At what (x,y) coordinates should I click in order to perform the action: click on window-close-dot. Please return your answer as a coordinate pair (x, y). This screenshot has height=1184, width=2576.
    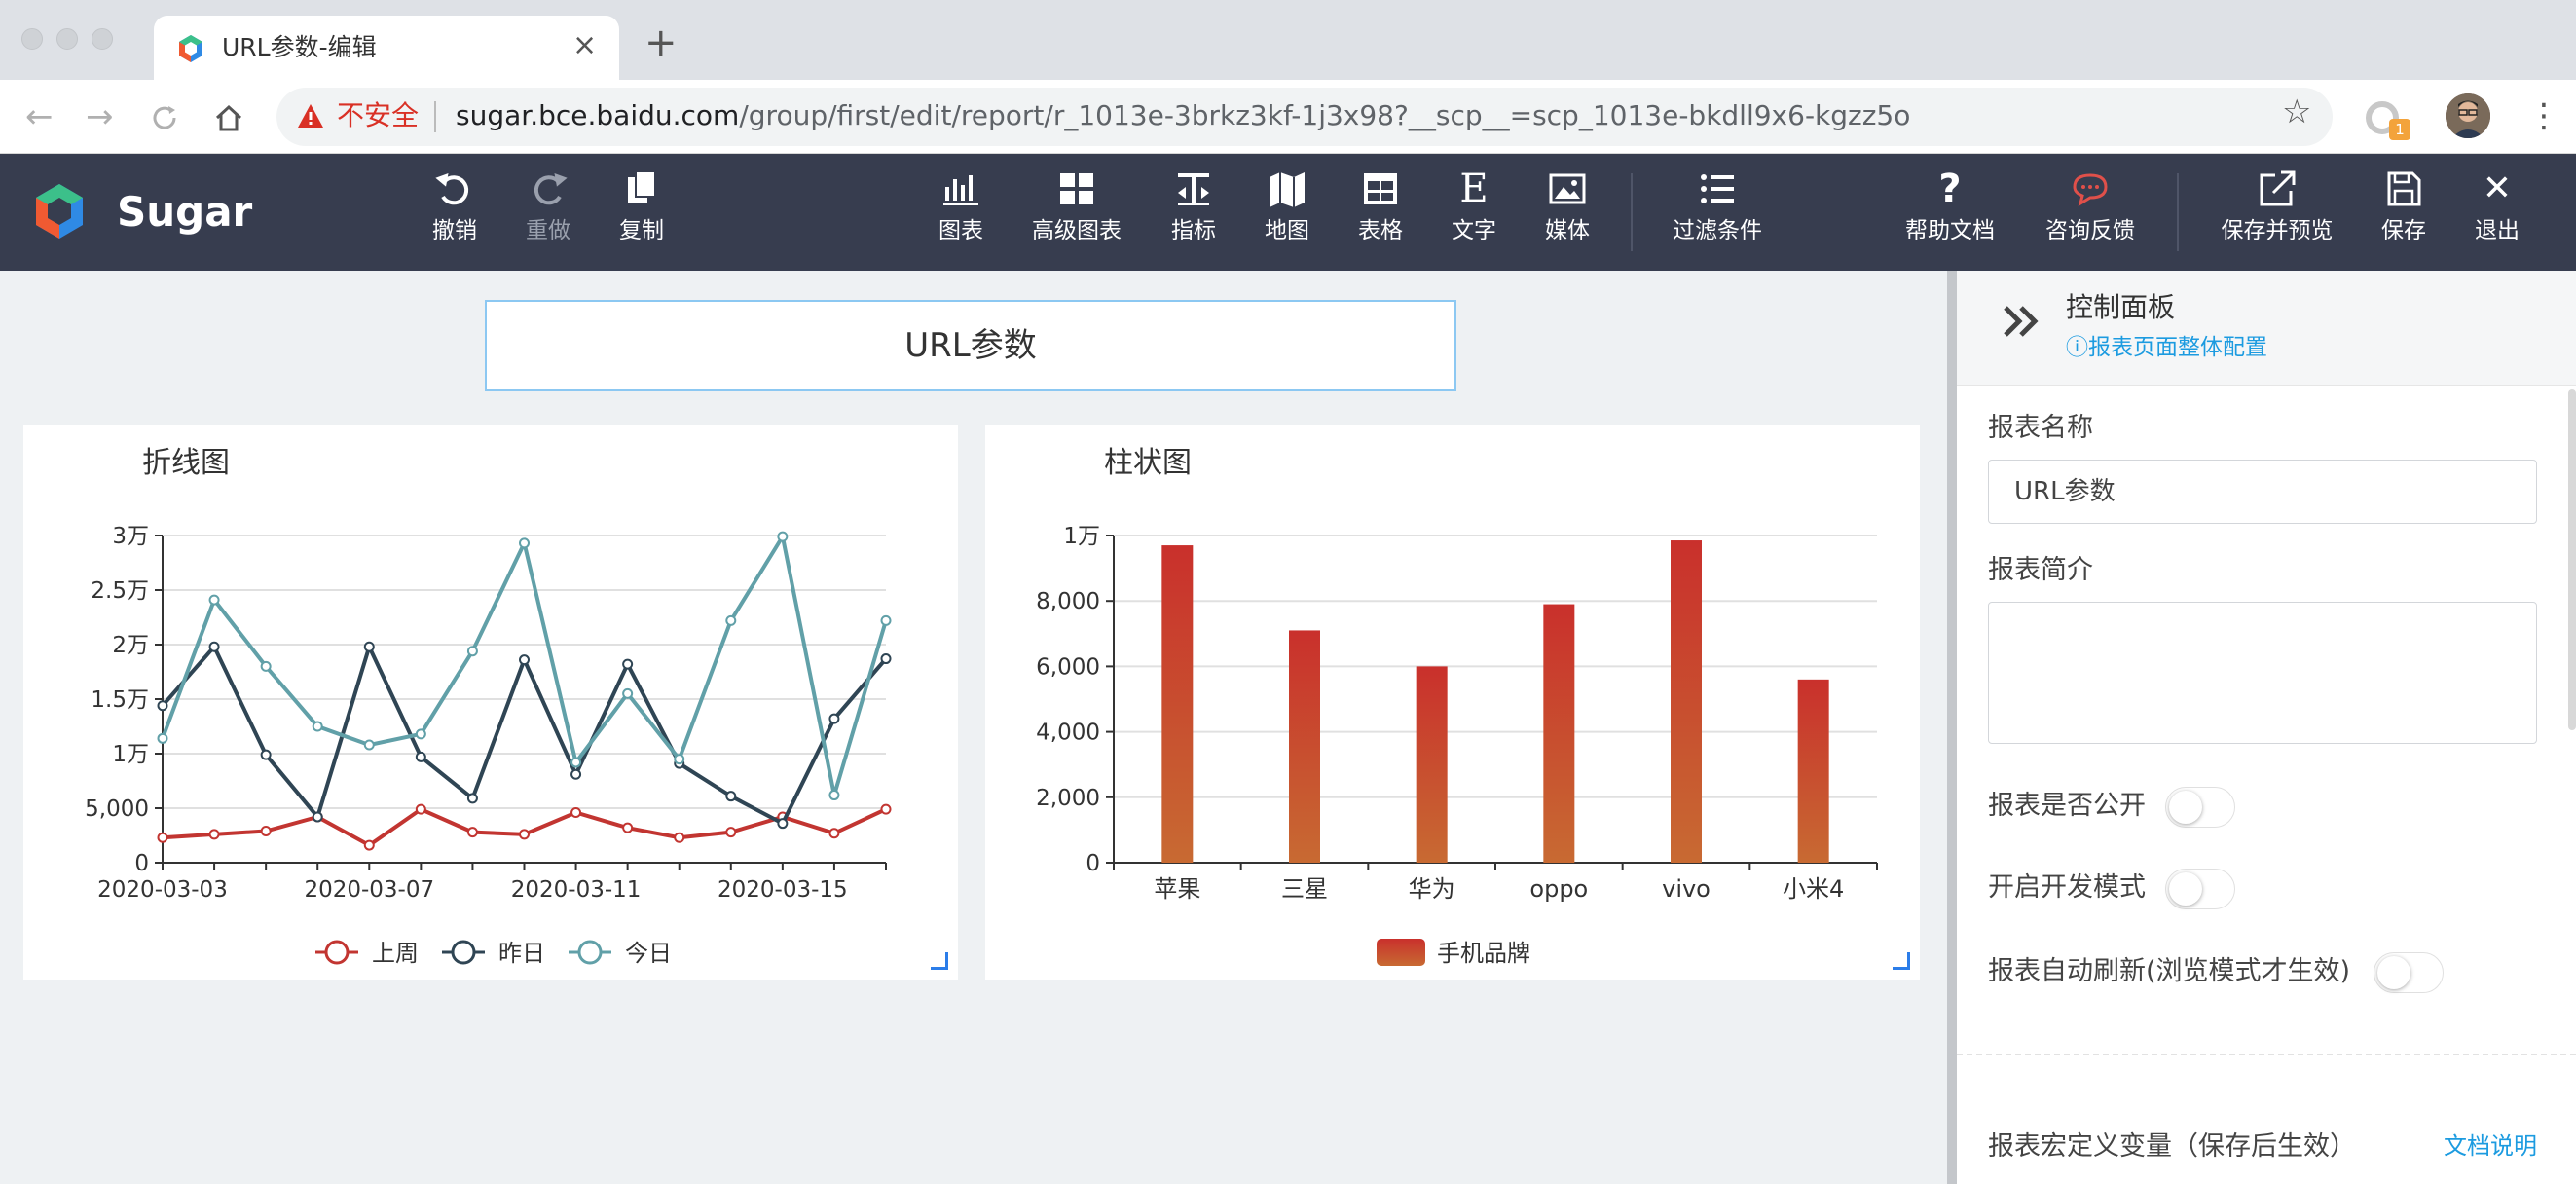
    Looking at the image, I should click on (32, 39).